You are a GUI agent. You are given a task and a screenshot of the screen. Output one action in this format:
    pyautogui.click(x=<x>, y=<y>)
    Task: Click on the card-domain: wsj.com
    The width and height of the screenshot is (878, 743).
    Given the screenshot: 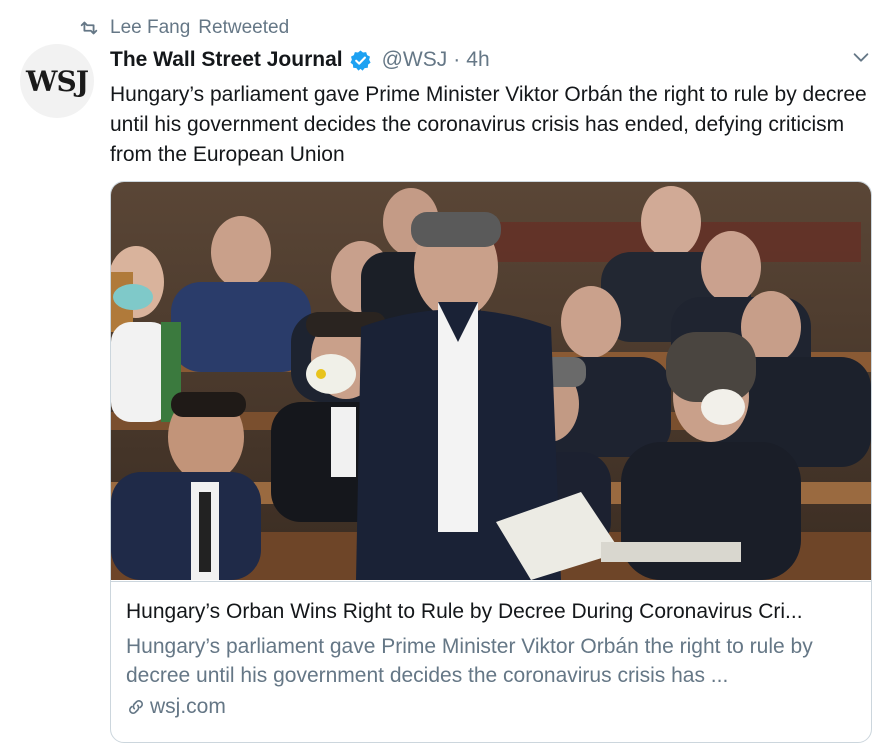 What is the action you would take?
    pyautogui.click(x=176, y=707)
    